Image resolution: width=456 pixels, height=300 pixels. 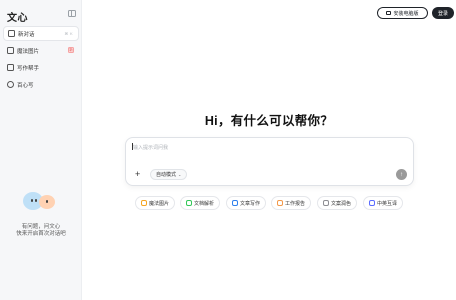 I want to click on prompt-placeholder: 输入提示词问我, so click(x=151, y=148).